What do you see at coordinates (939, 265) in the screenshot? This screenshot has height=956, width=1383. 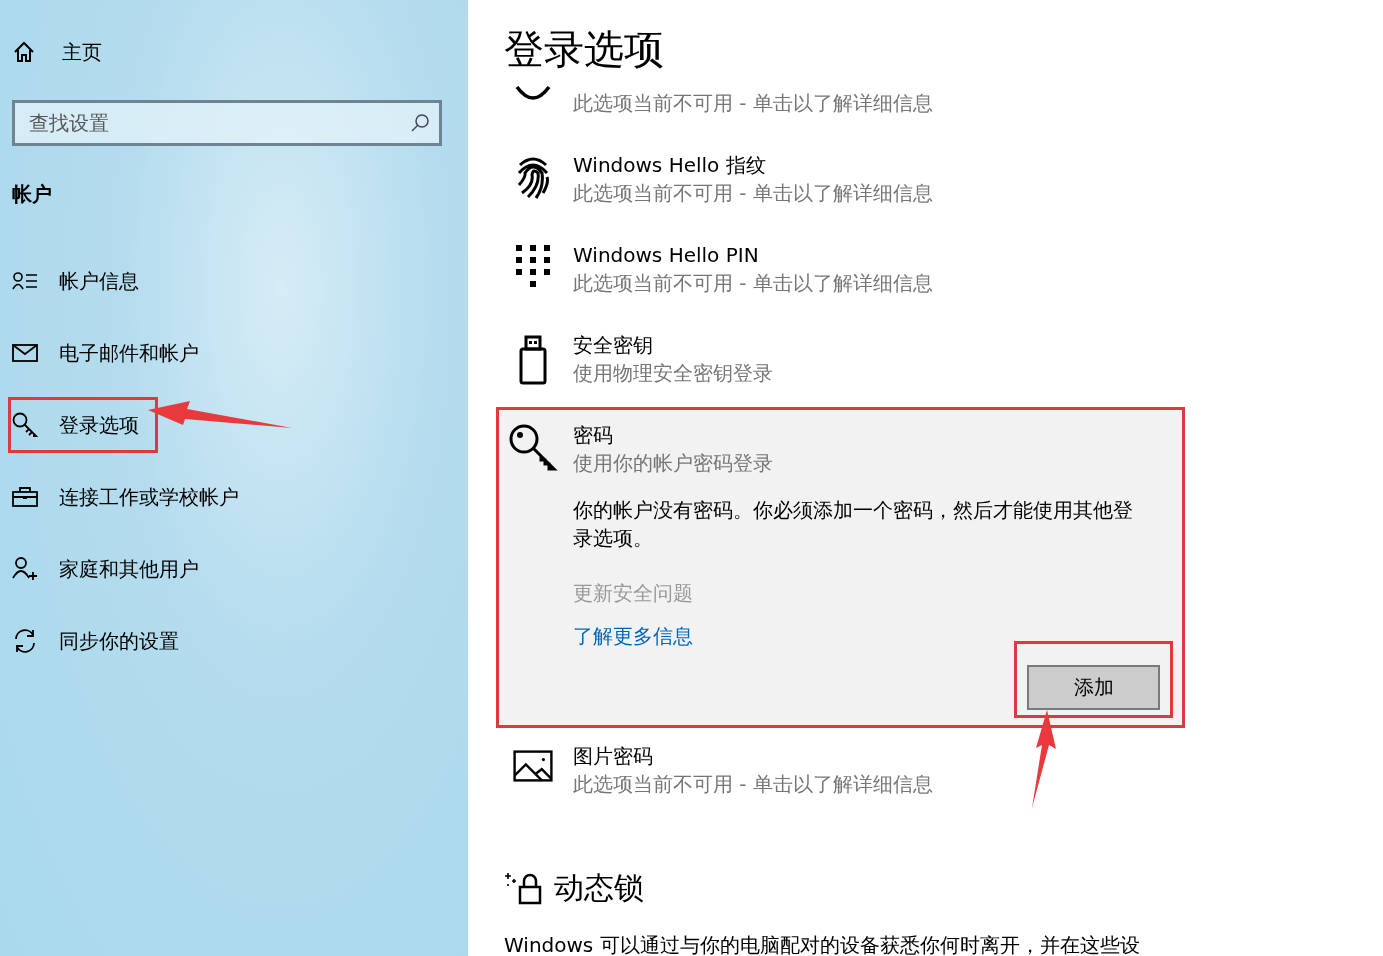 I see `option-row: Windows Hello PIN 此选项当前不可用 - 单击以了解详细信息` at bounding box center [939, 265].